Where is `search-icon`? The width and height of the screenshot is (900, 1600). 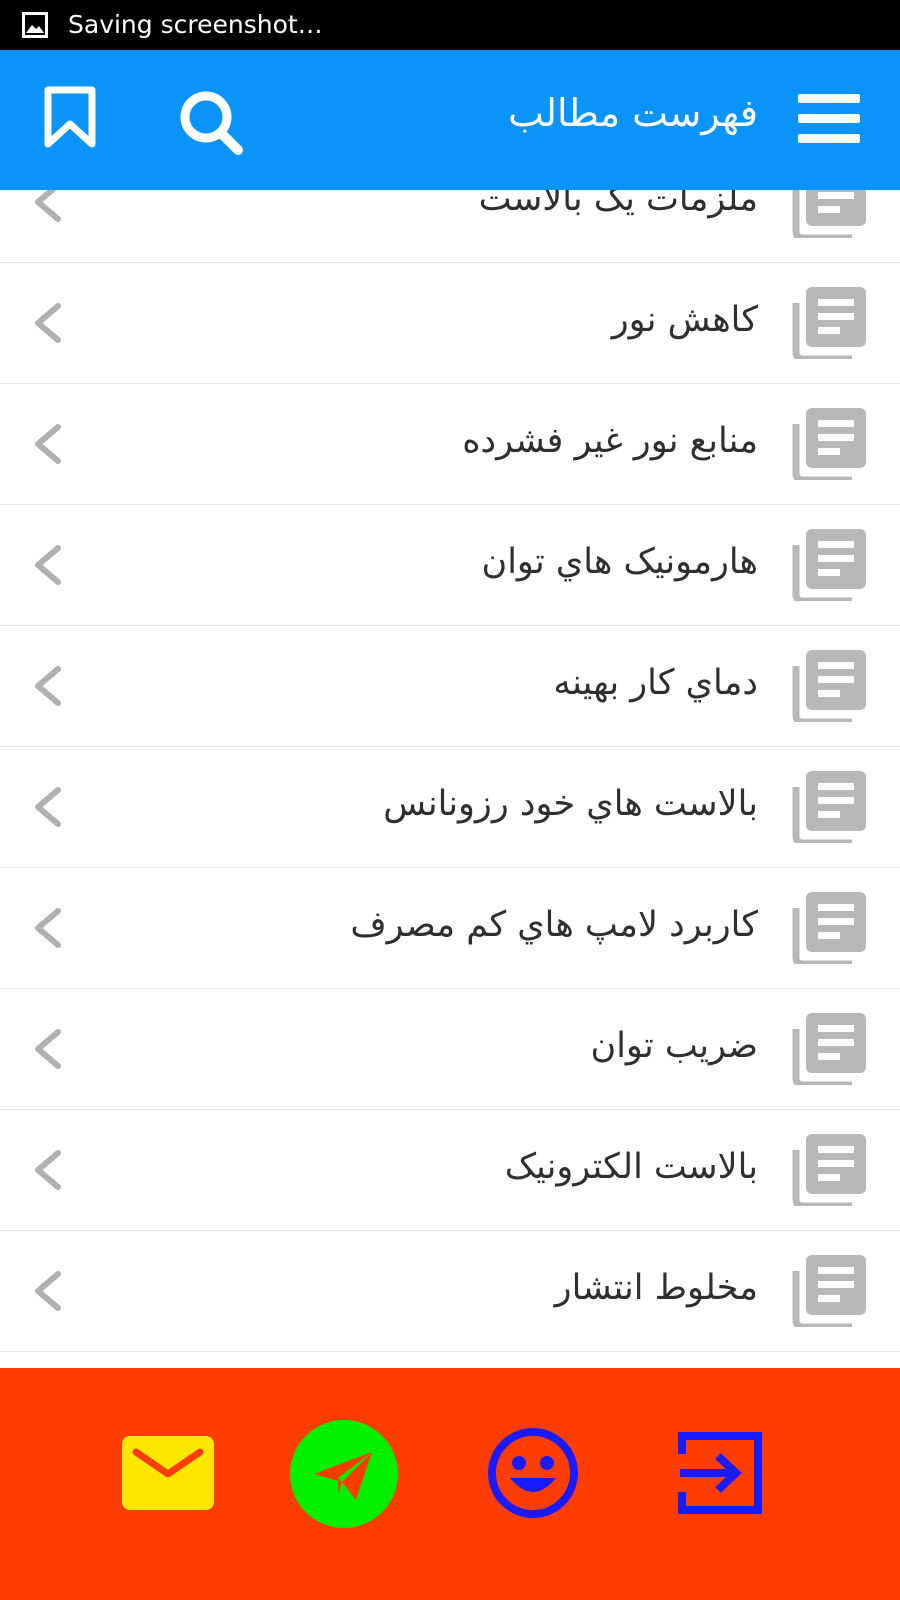 search-icon is located at coordinates (211, 123).